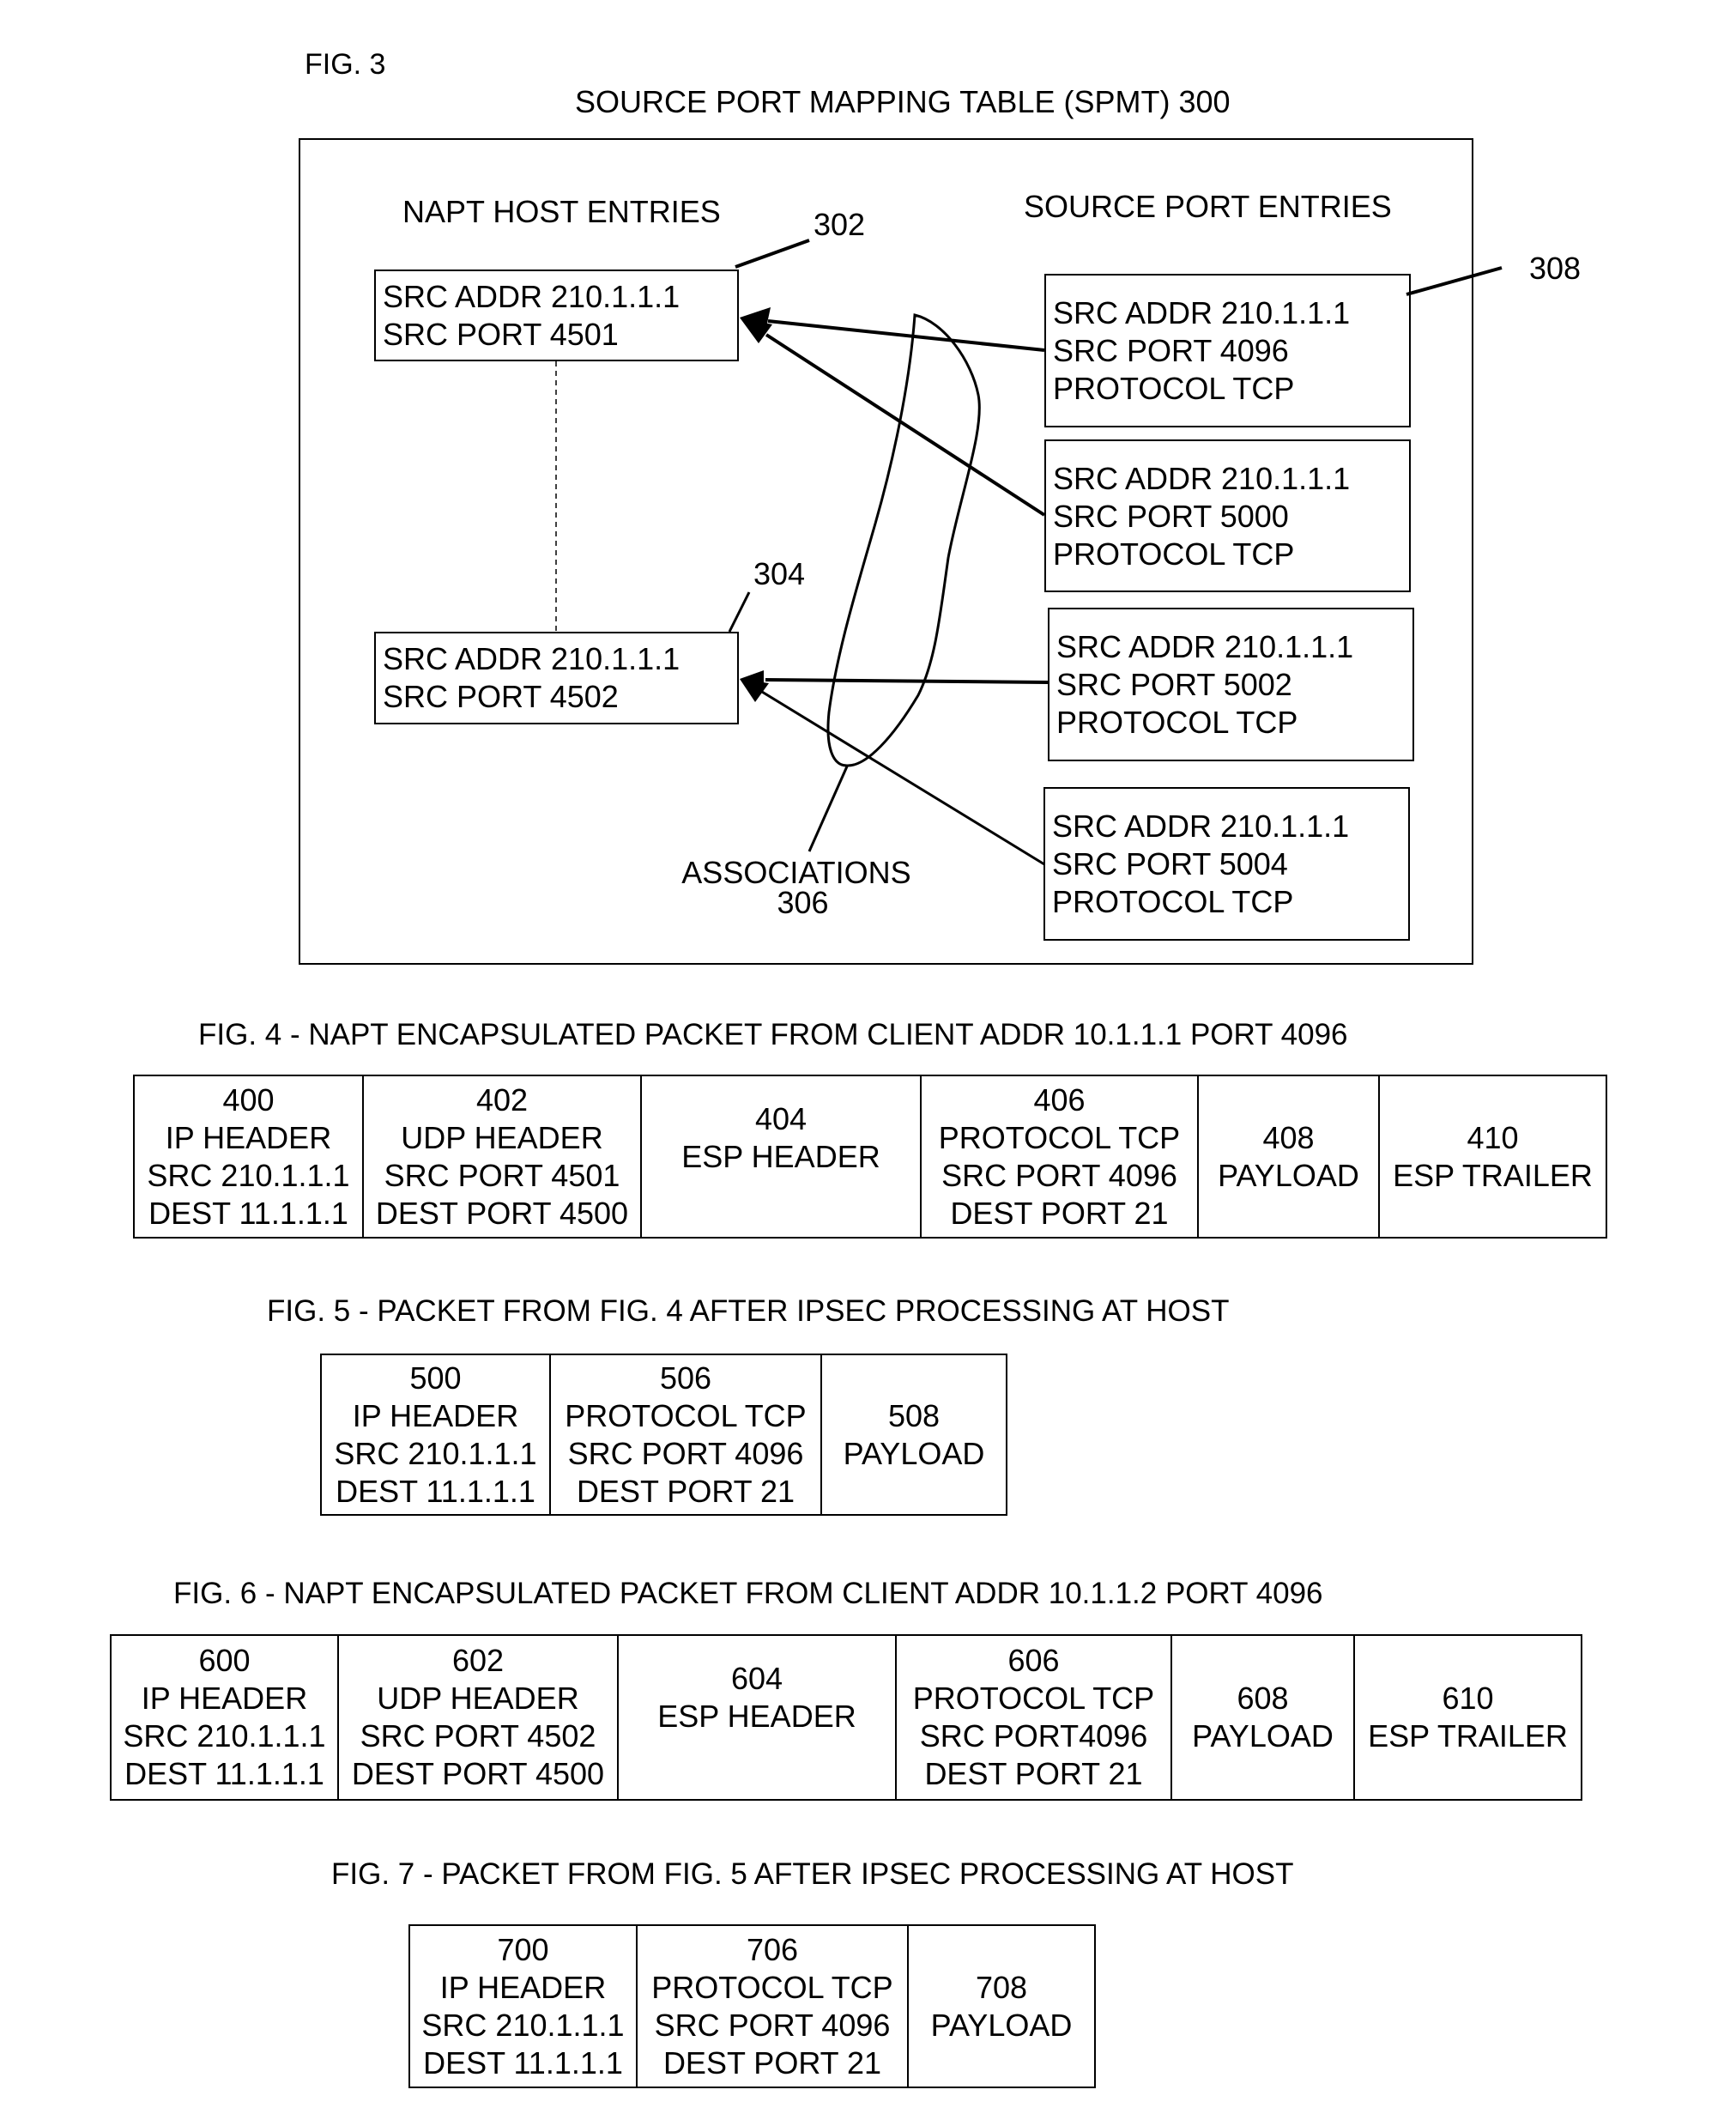 Image resolution: width=1736 pixels, height=2126 pixels. I want to click on cell-ref: 500, so click(435, 1378).